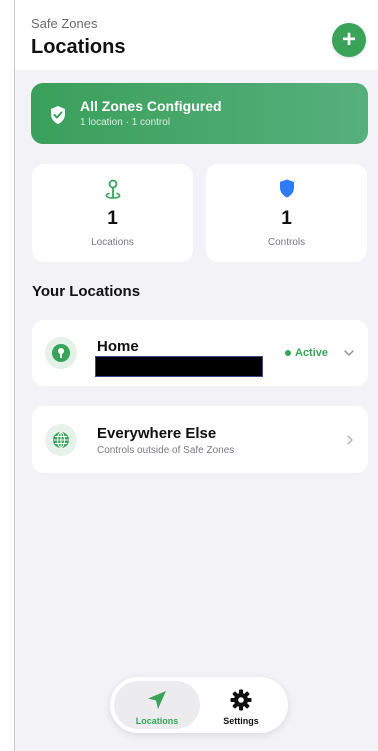 This screenshot has height=751, width=378. What do you see at coordinates (118, 346) in the screenshot?
I see `location-name: Home` at bounding box center [118, 346].